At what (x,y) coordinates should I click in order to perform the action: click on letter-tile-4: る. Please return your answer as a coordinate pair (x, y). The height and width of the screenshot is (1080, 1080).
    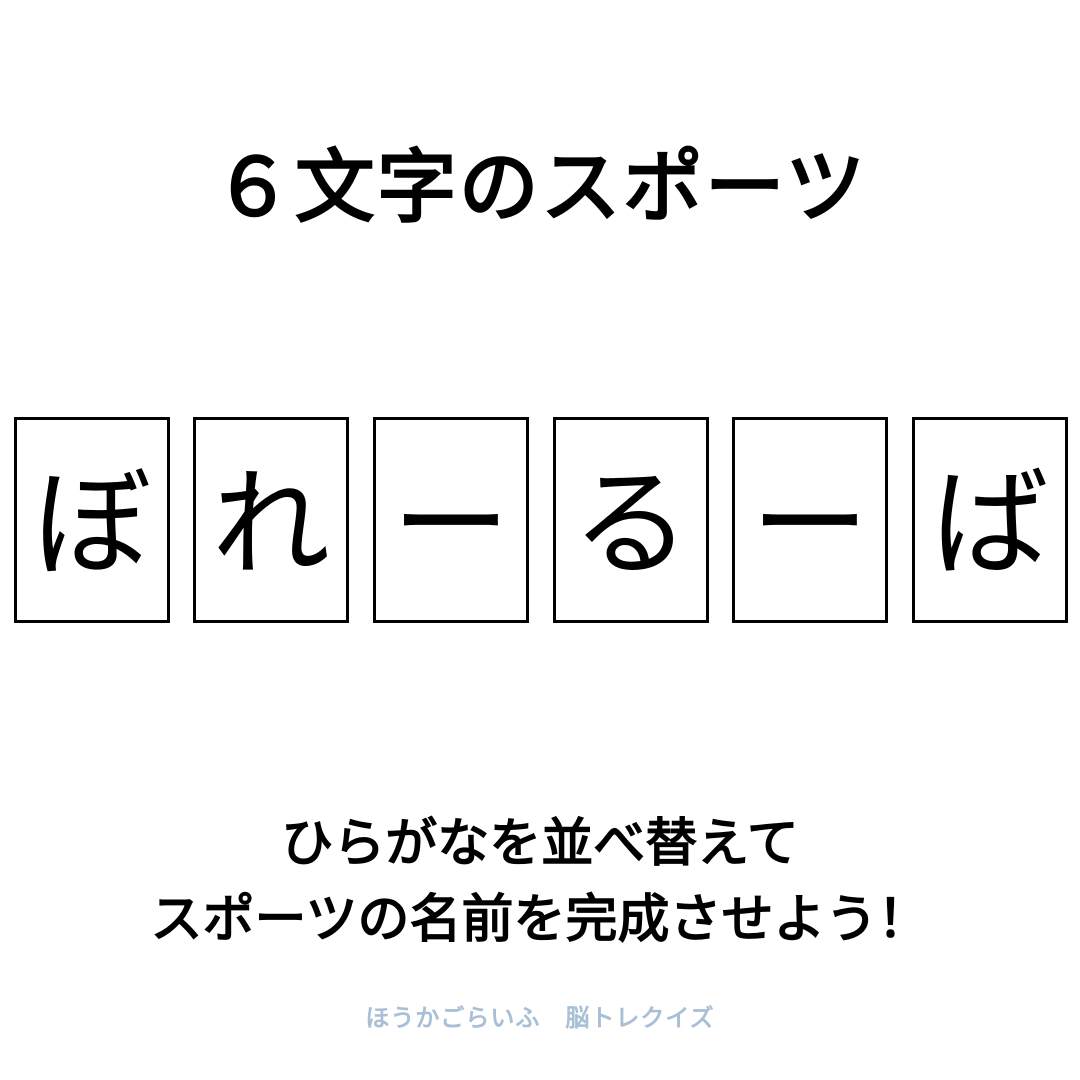
    Looking at the image, I should click on (631, 520).